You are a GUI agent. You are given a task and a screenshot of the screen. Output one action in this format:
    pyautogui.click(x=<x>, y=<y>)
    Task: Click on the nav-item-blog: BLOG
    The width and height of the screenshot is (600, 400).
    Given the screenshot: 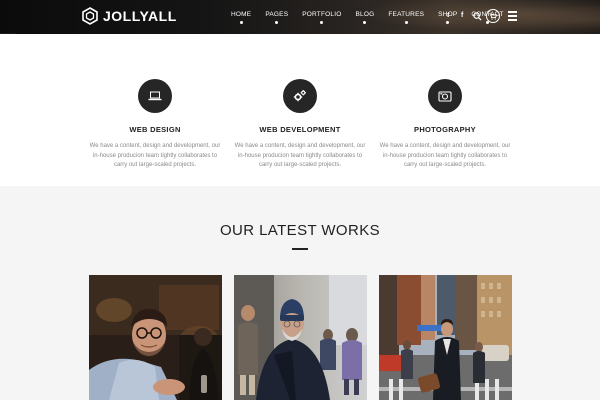 What is the action you would take?
    pyautogui.click(x=364, y=17)
    